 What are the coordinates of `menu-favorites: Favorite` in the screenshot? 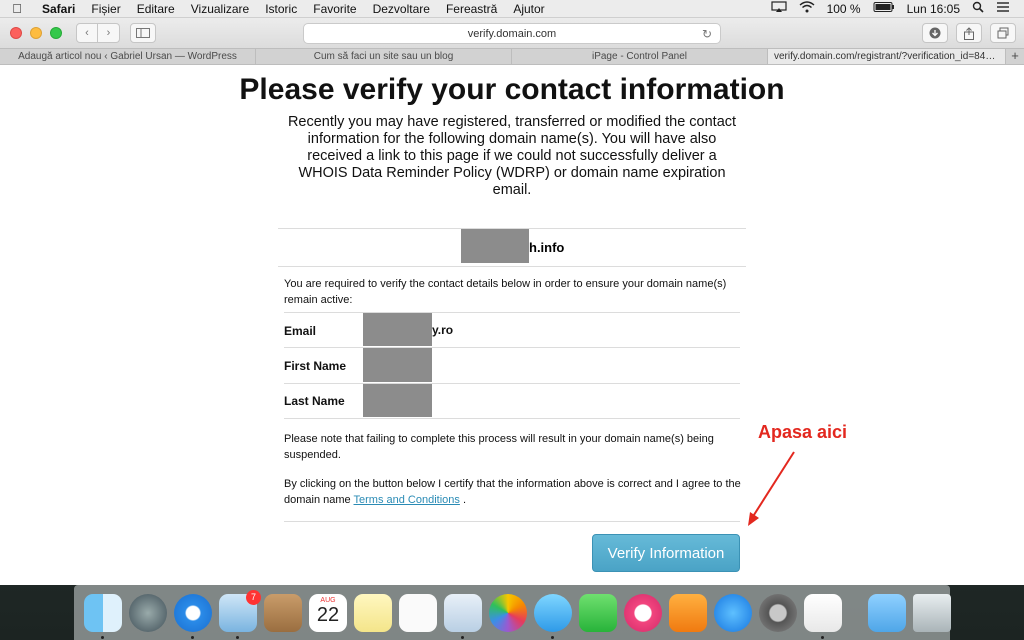 It's located at (334, 9).